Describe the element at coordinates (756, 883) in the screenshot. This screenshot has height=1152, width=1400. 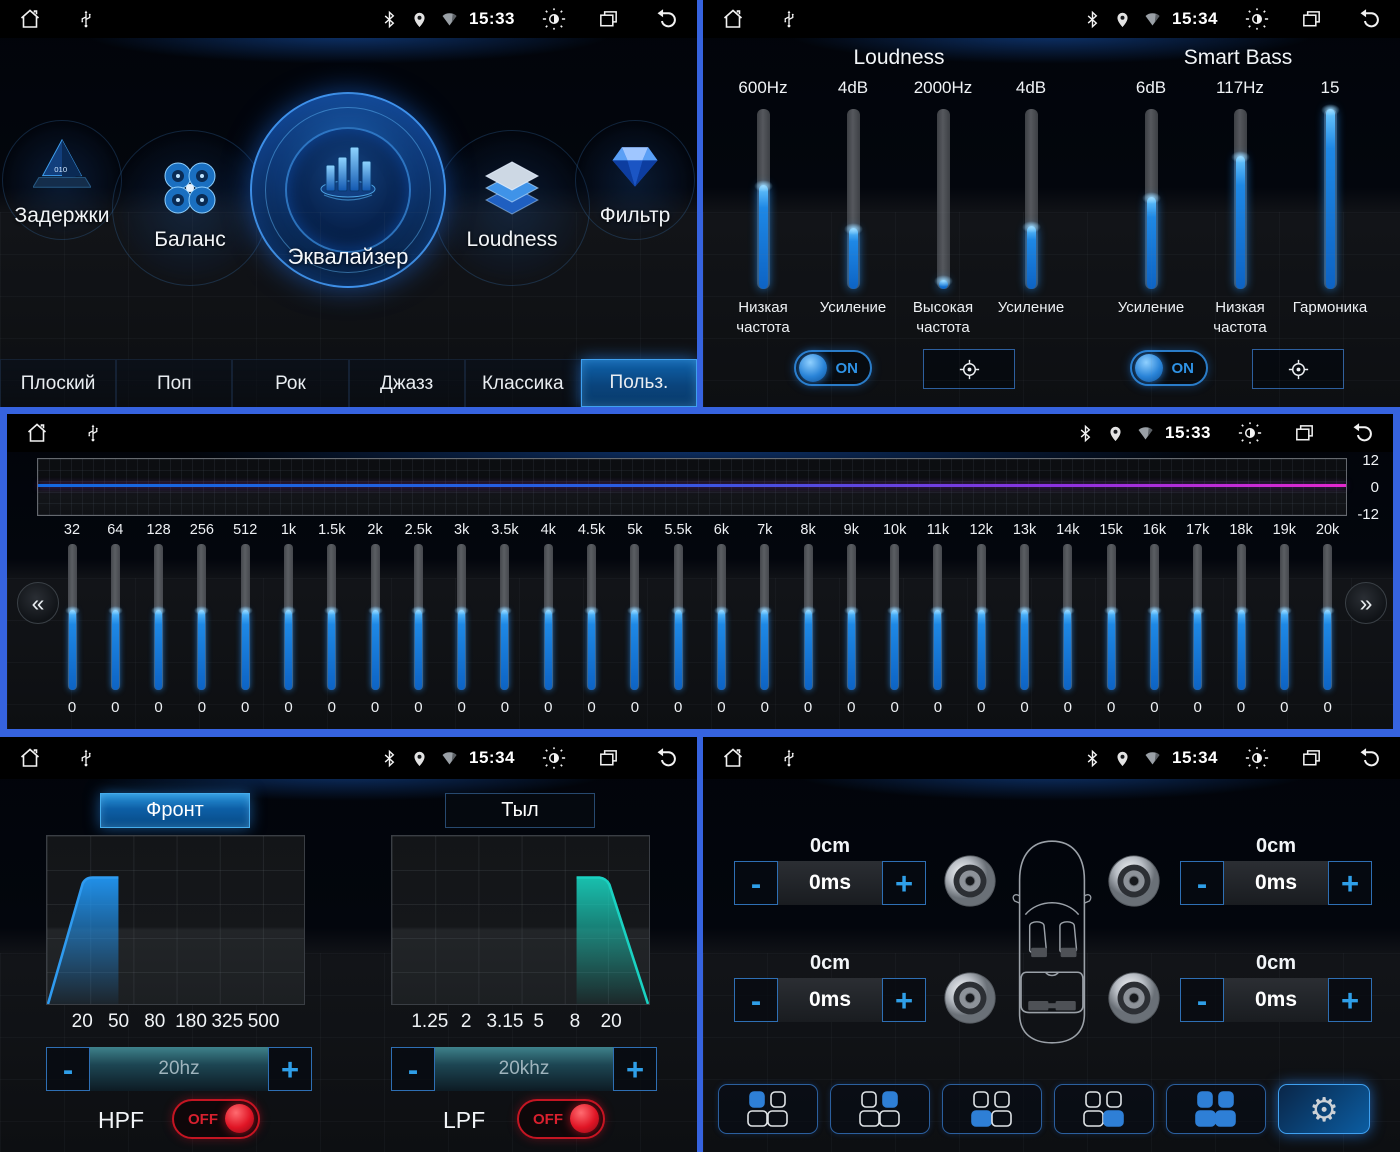
I see `front-left-minus-button: -` at that location.